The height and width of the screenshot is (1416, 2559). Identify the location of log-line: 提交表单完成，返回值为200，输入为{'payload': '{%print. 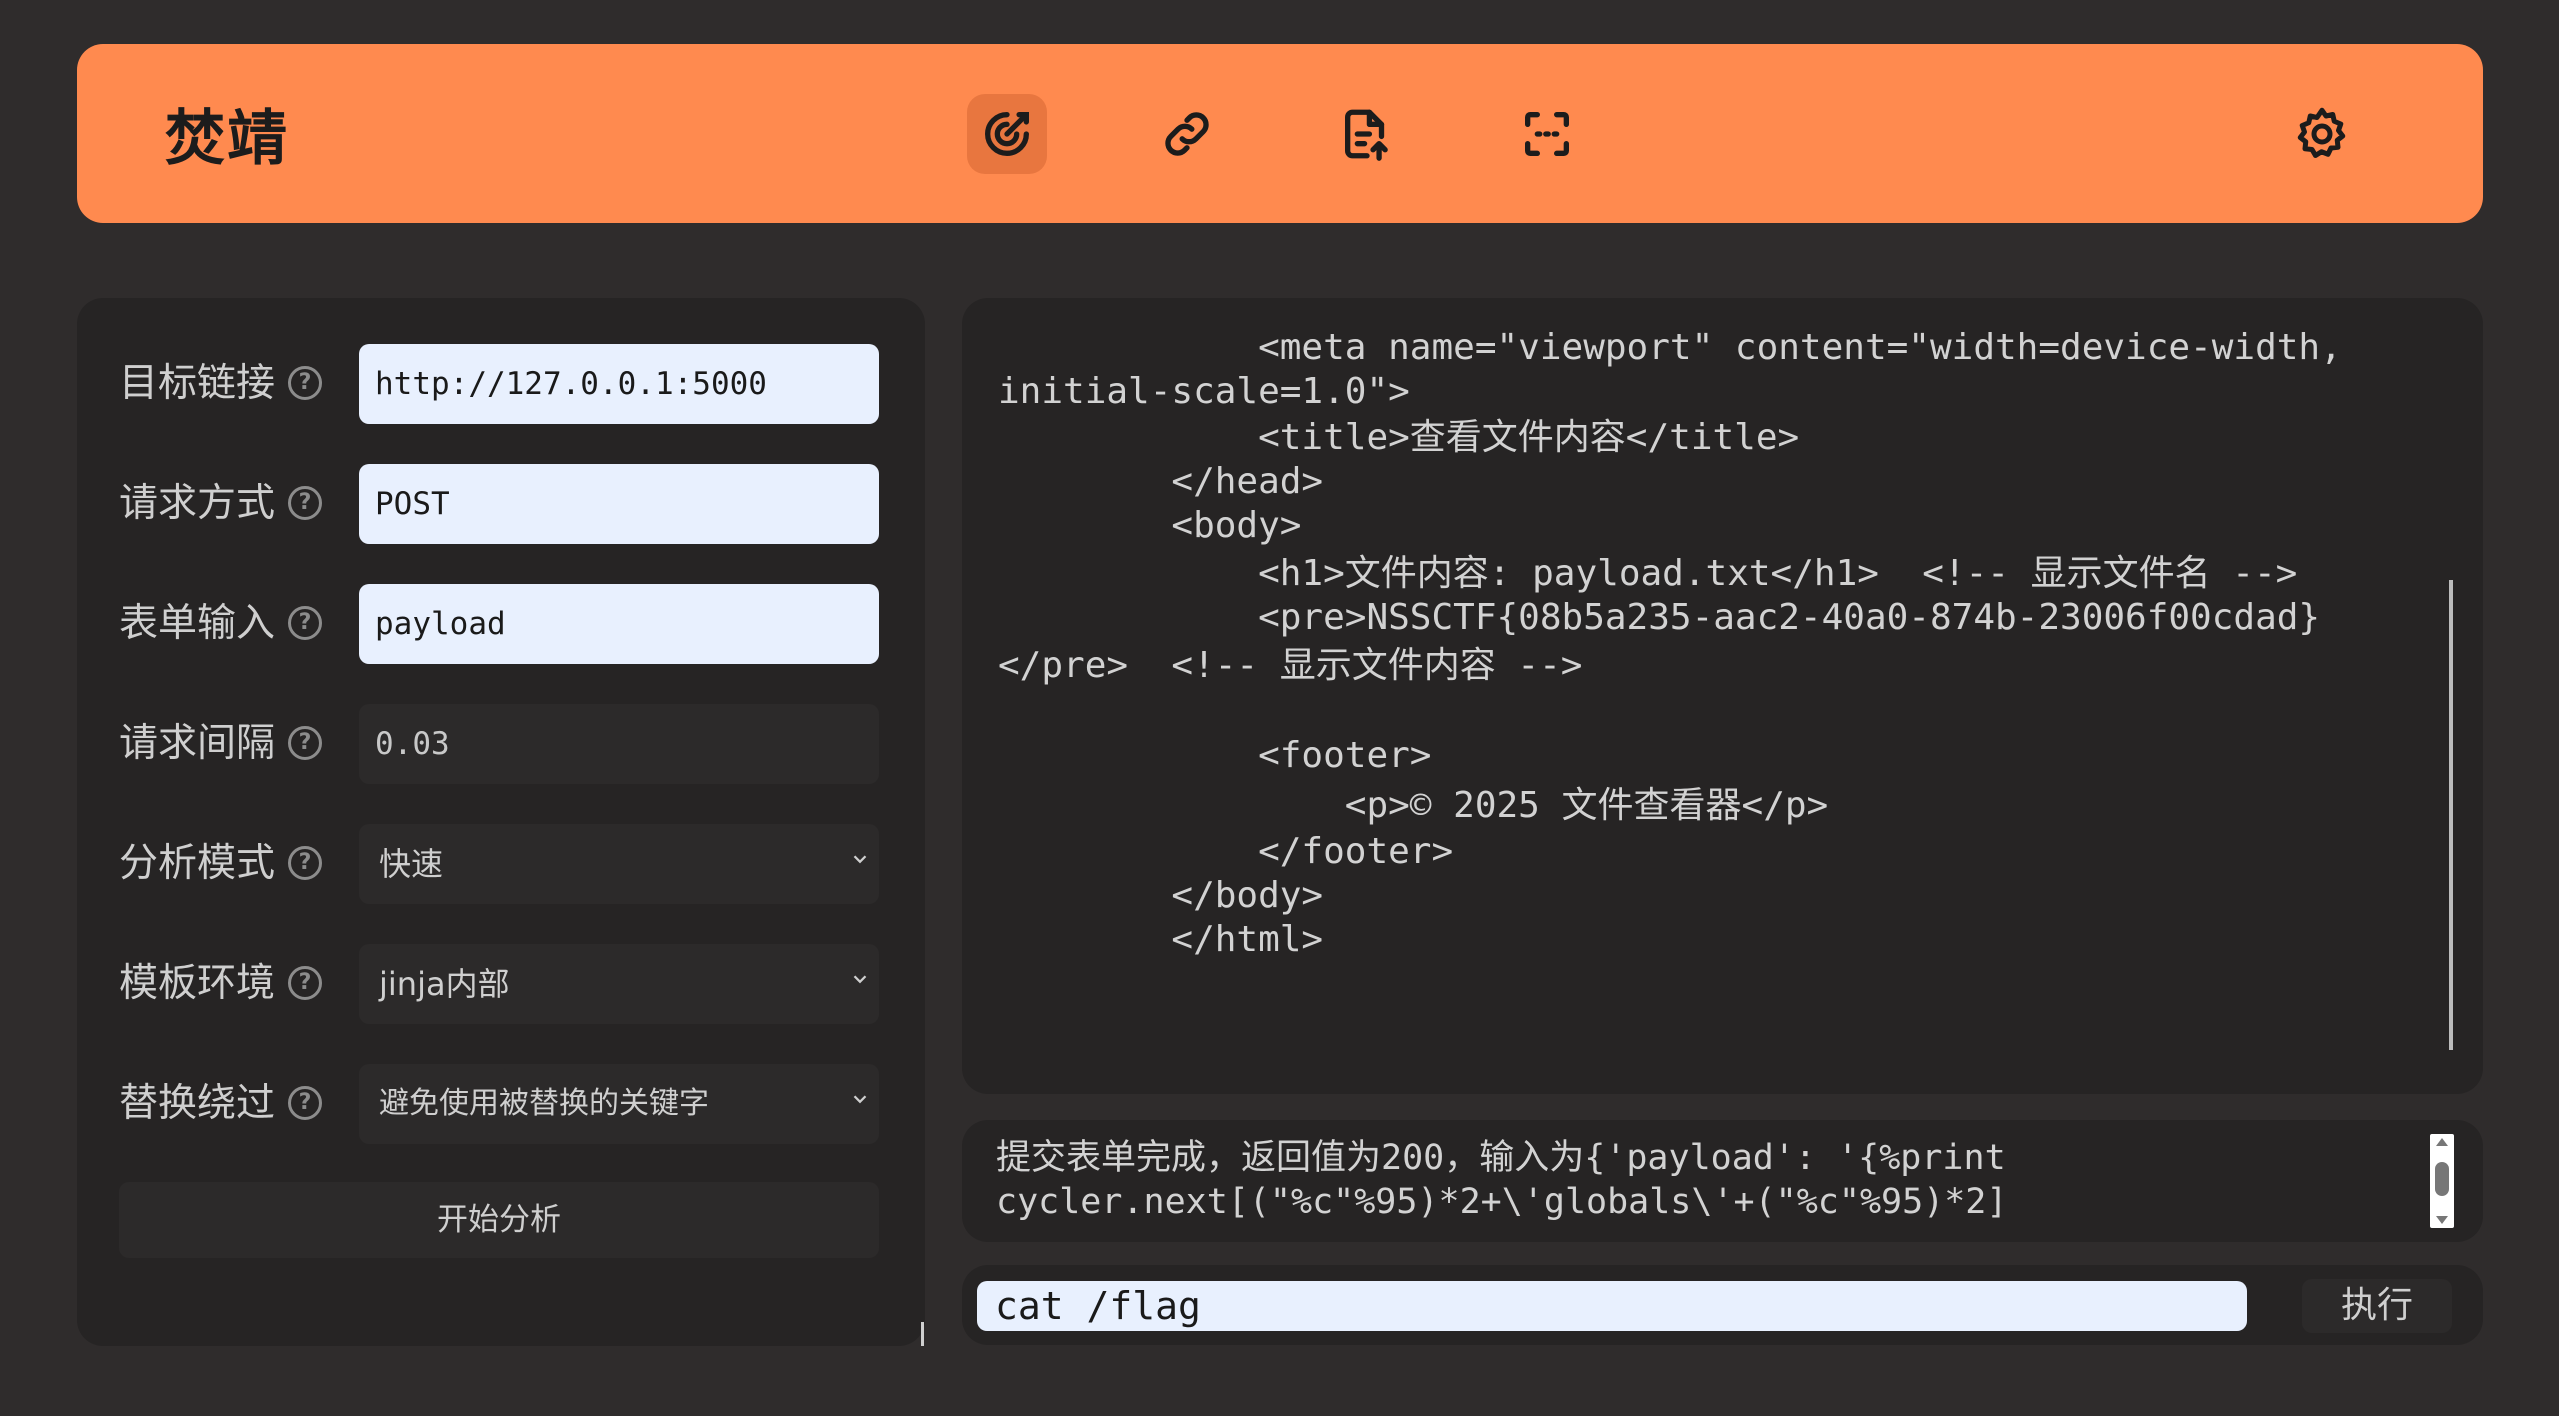
(1501, 1158).